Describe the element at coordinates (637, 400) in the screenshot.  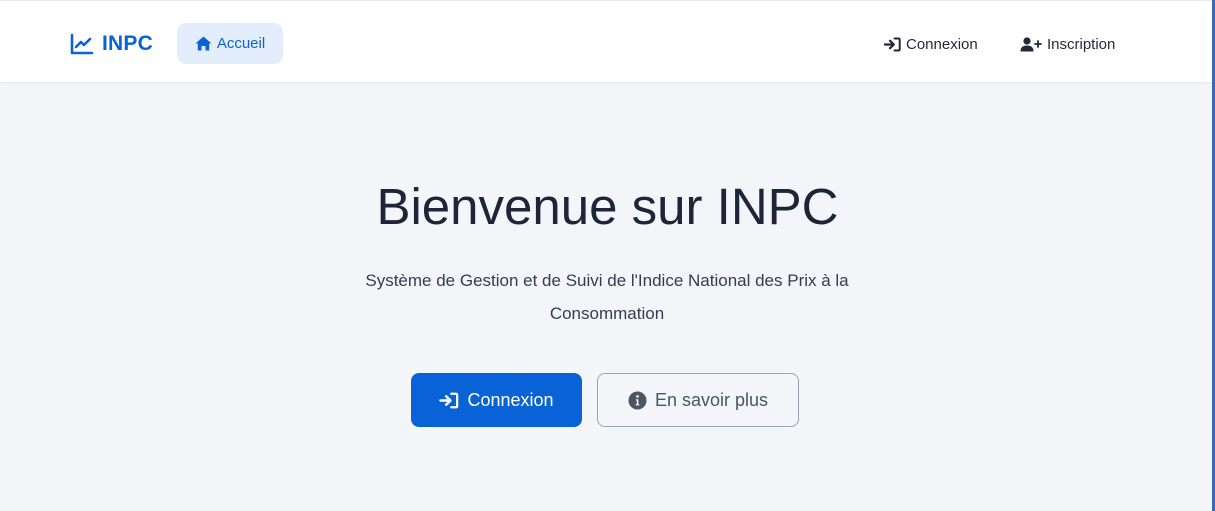
I see `info-circle-icon` at that location.